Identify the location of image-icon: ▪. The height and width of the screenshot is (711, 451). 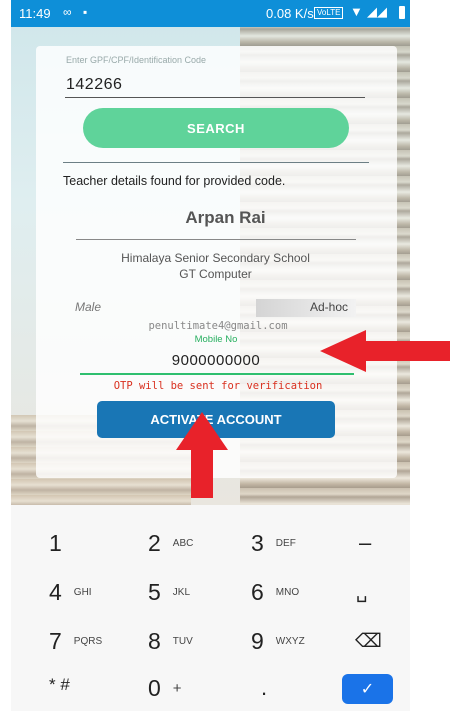
(85, 12).